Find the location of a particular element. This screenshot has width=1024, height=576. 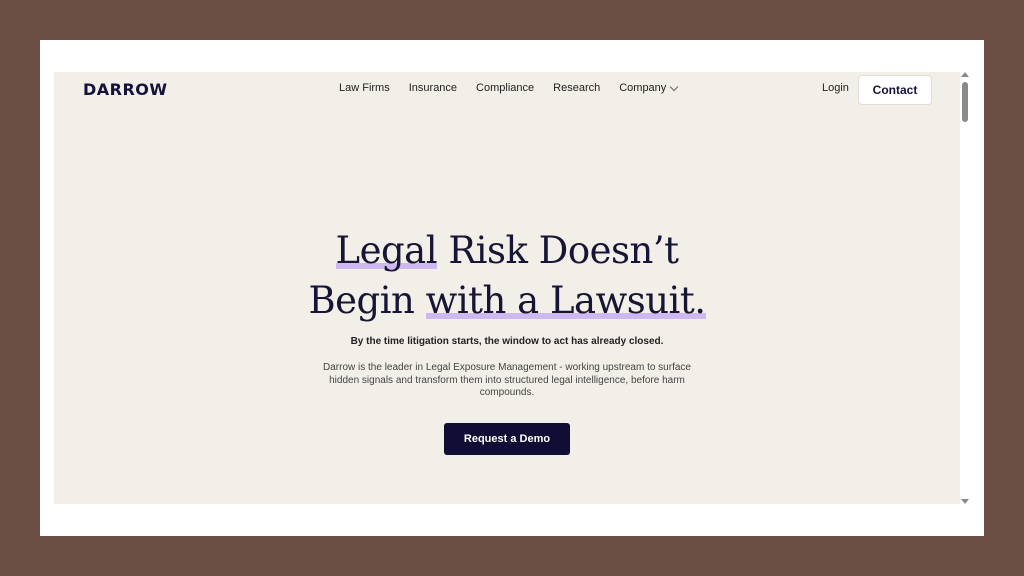

title-line1-rest: Risk Doesn’t is located at coordinates (558, 250).